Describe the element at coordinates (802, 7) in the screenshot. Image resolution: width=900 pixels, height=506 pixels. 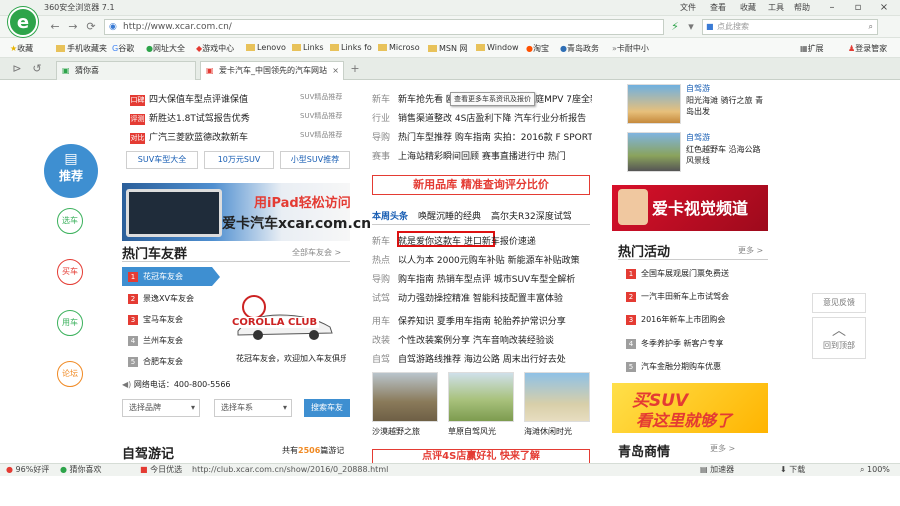
I see `menu-help: 帮助` at that location.